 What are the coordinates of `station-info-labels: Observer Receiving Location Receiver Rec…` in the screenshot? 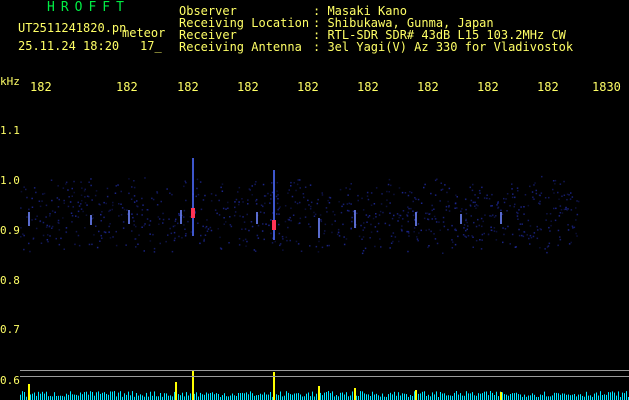 It's located at (244, 29).